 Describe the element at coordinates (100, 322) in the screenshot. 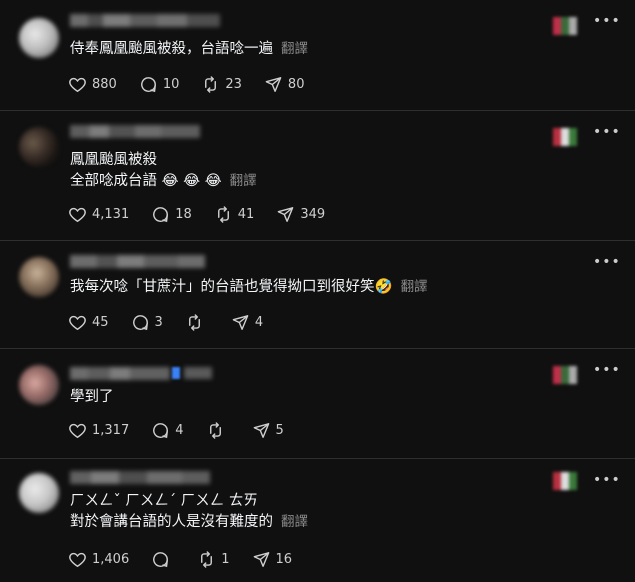

I see `like-count: 45` at that location.